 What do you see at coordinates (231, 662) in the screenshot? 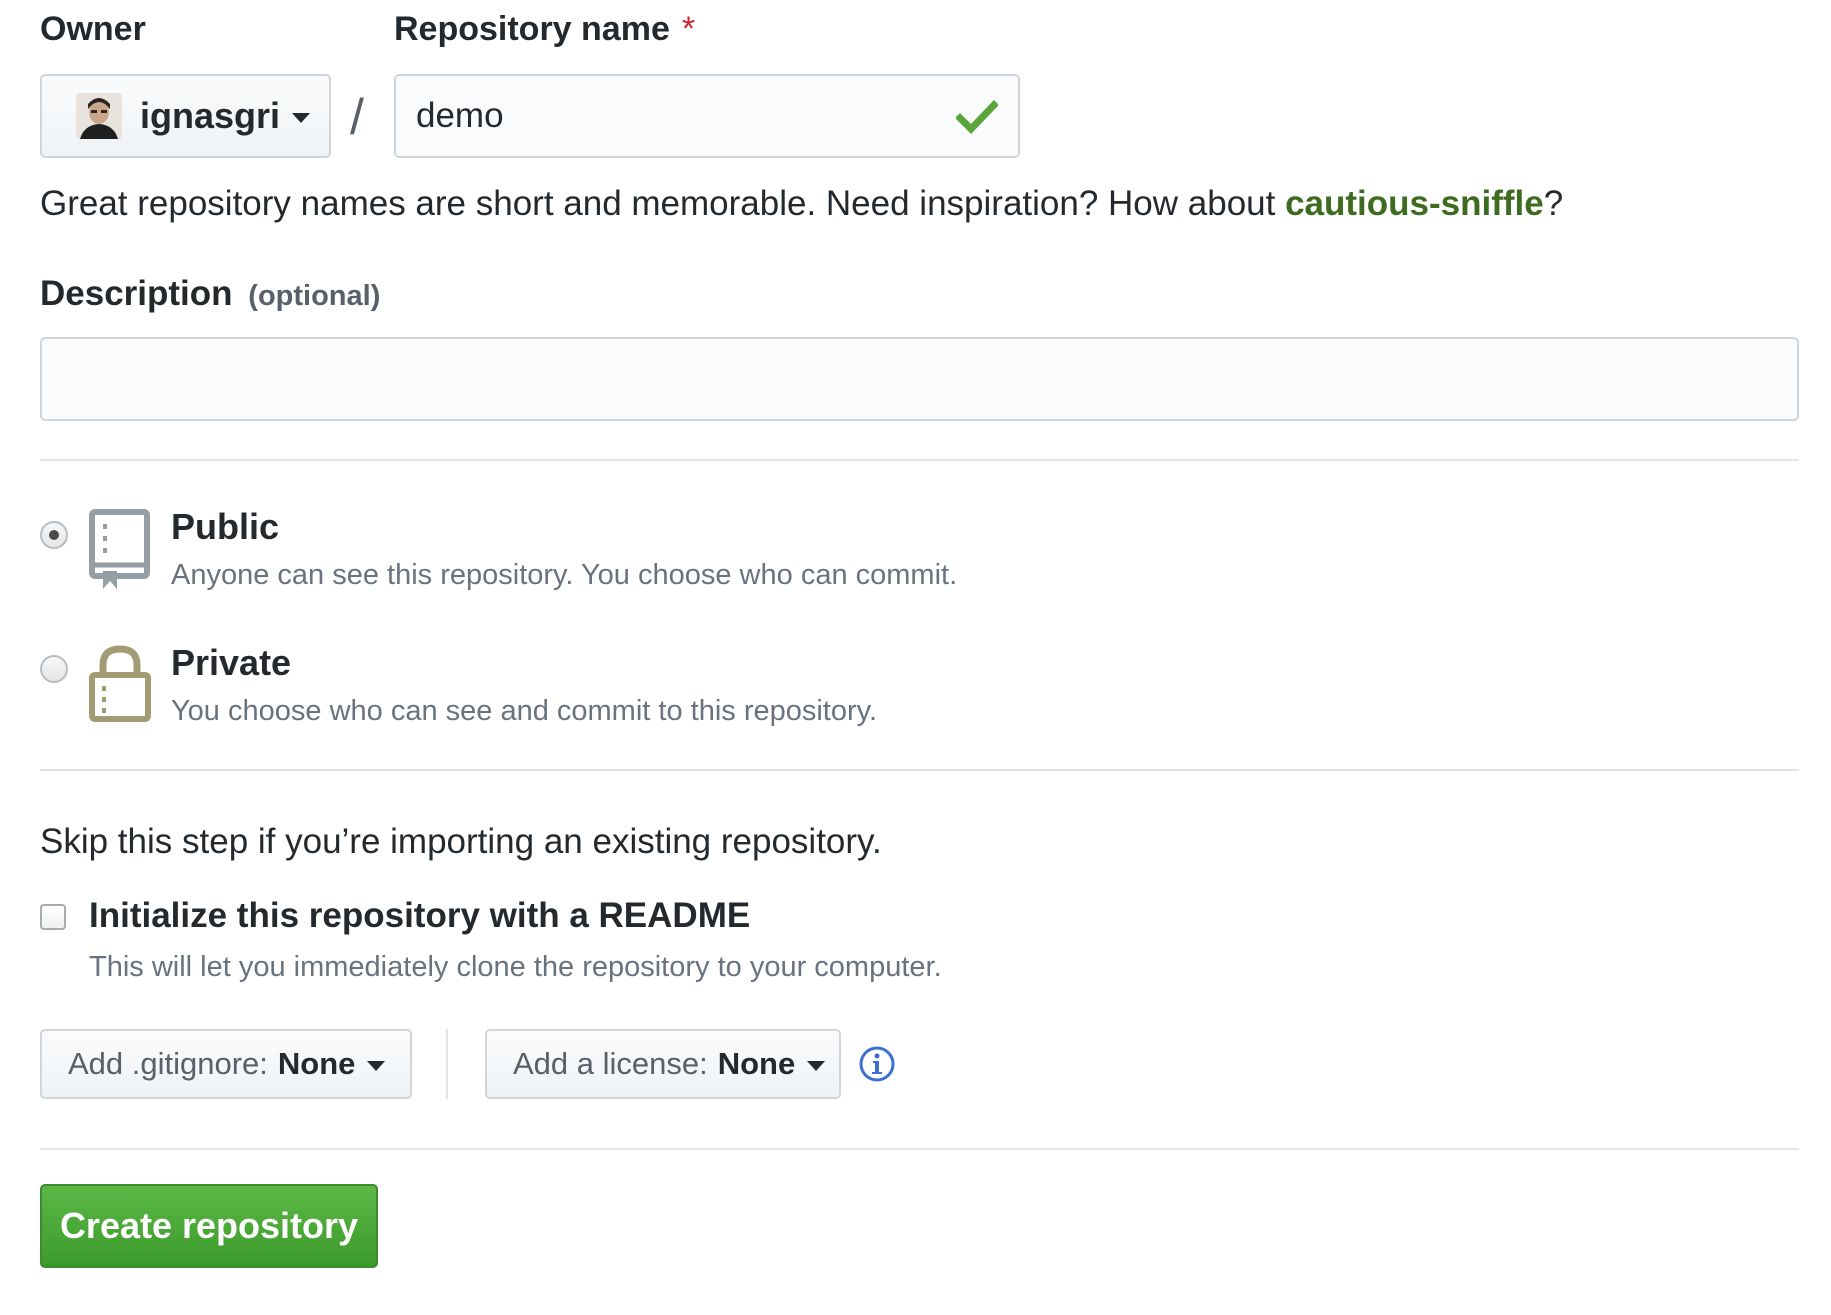
I see `private-title: Private` at bounding box center [231, 662].